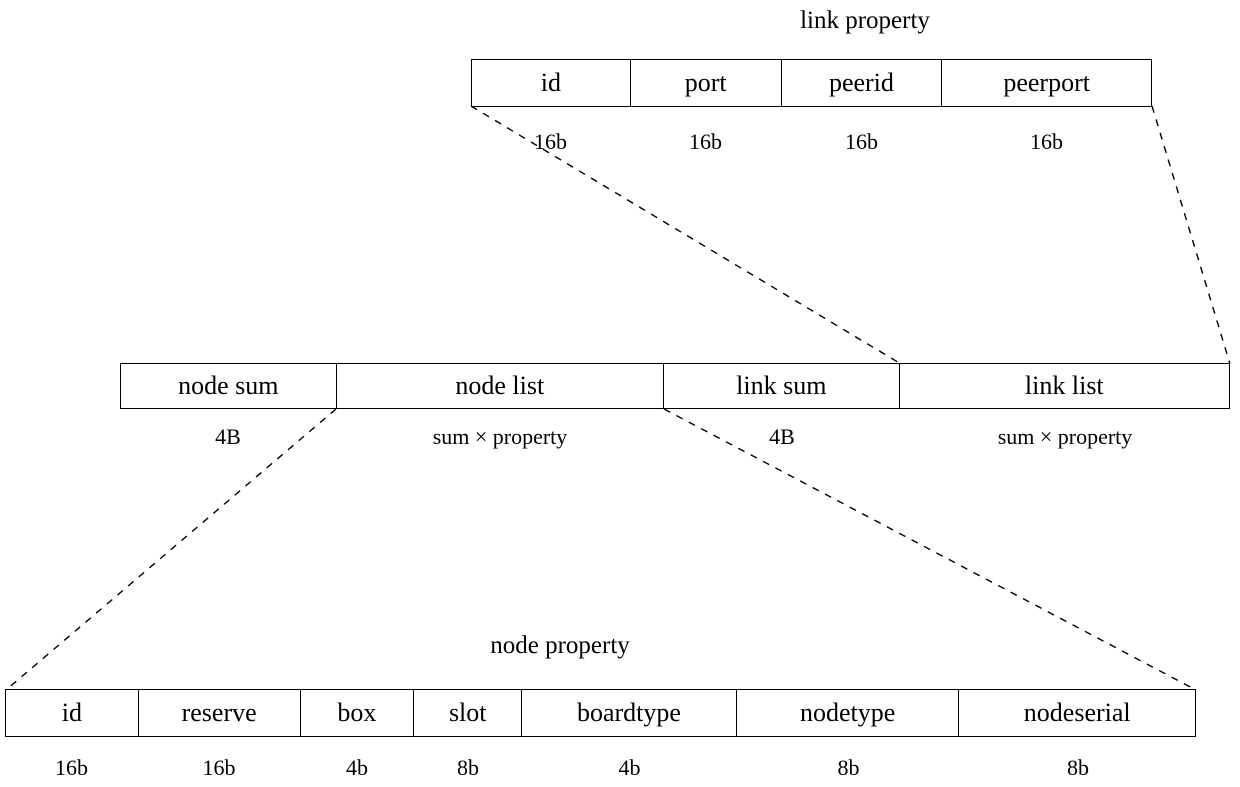  Describe the element at coordinates (706, 83) in the screenshot. I see `link-field-port: port` at that location.